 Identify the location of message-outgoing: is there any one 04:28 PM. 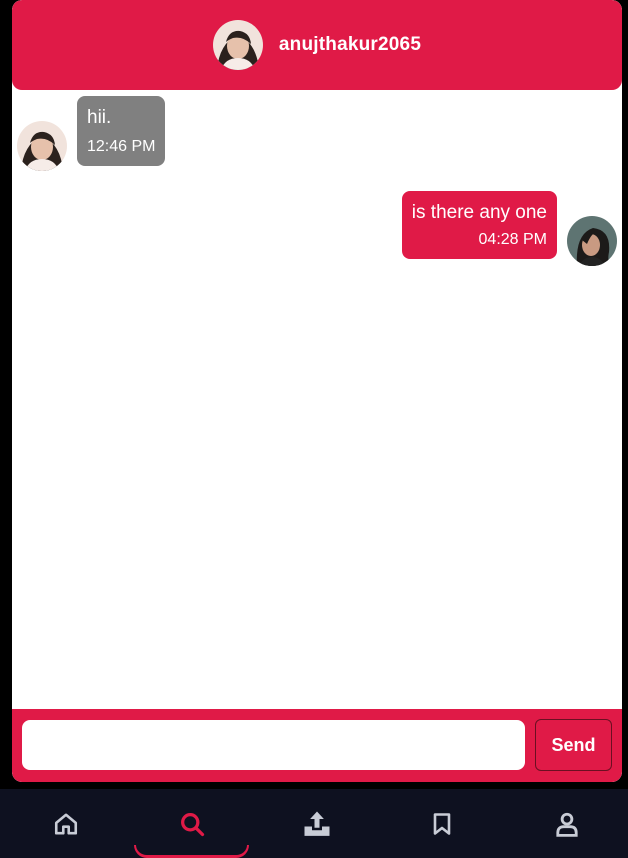
(509, 228).